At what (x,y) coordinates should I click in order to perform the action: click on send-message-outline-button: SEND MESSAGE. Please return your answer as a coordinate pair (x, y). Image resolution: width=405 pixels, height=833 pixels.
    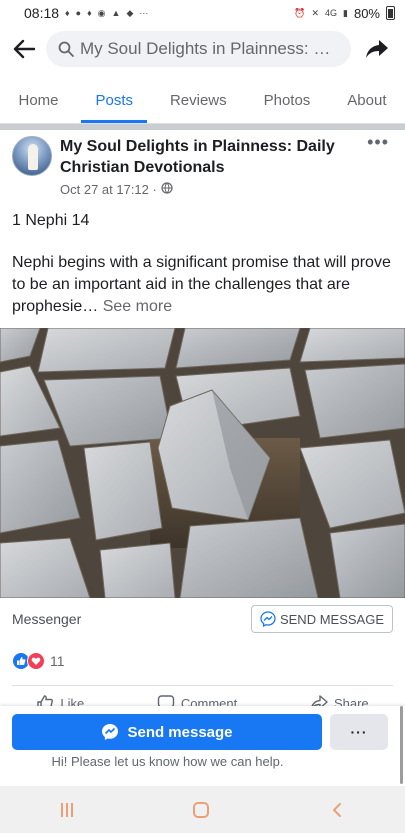
    Looking at the image, I should click on (321, 619).